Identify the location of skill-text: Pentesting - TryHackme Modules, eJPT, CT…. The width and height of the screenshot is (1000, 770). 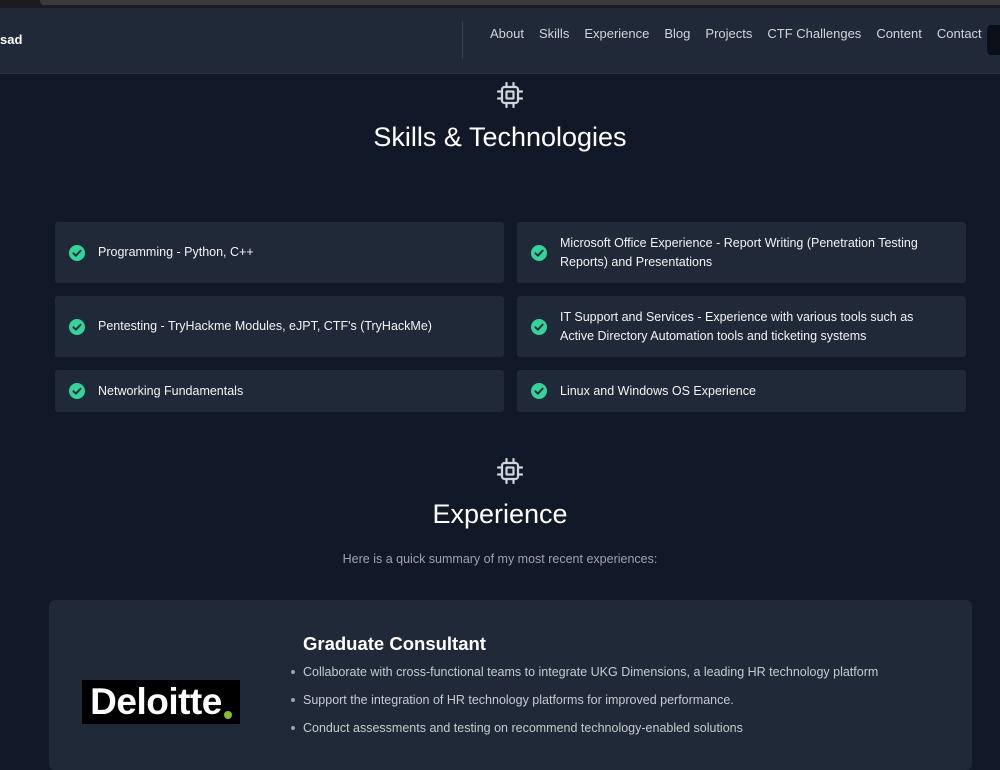
(265, 326).